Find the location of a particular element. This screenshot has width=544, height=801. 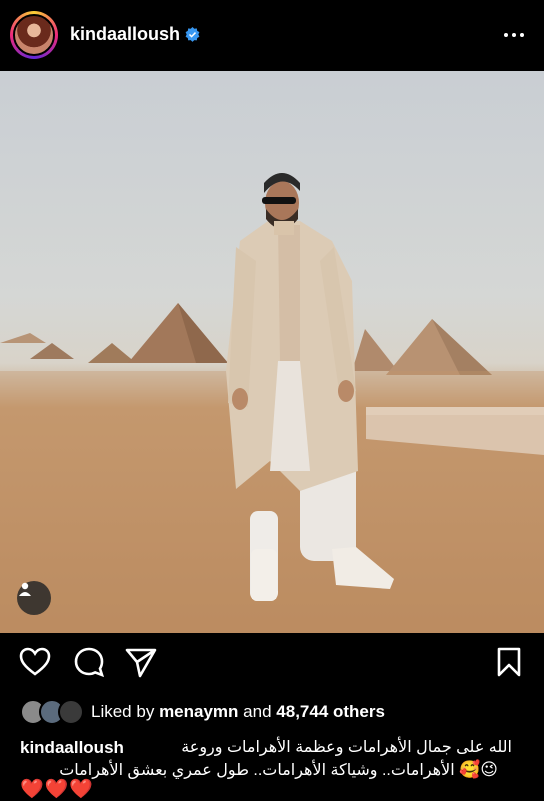

action-bar is located at coordinates (272, 667).